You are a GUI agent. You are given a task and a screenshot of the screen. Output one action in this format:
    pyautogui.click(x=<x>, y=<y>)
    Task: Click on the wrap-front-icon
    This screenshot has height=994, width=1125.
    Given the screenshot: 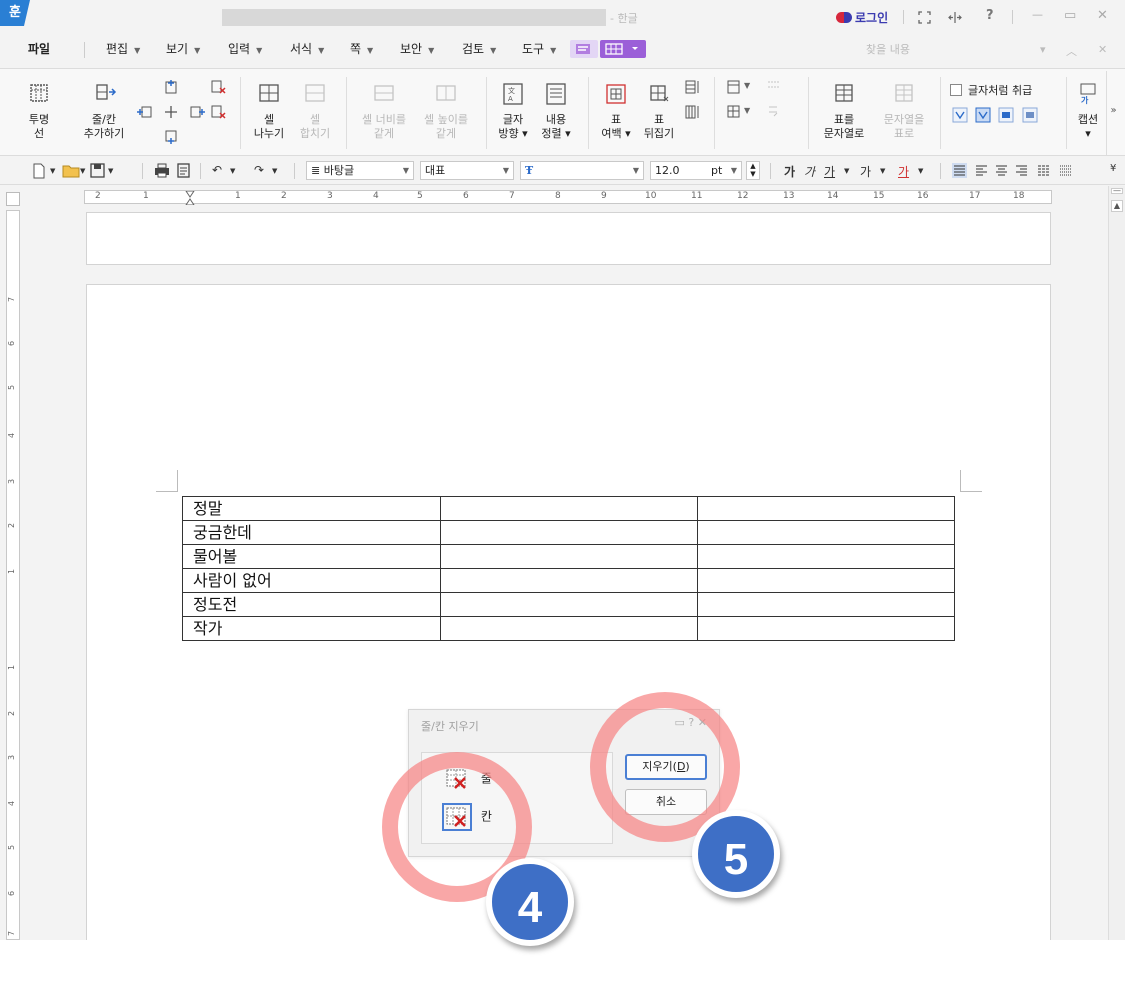 What is the action you would take?
    pyautogui.click(x=1006, y=115)
    